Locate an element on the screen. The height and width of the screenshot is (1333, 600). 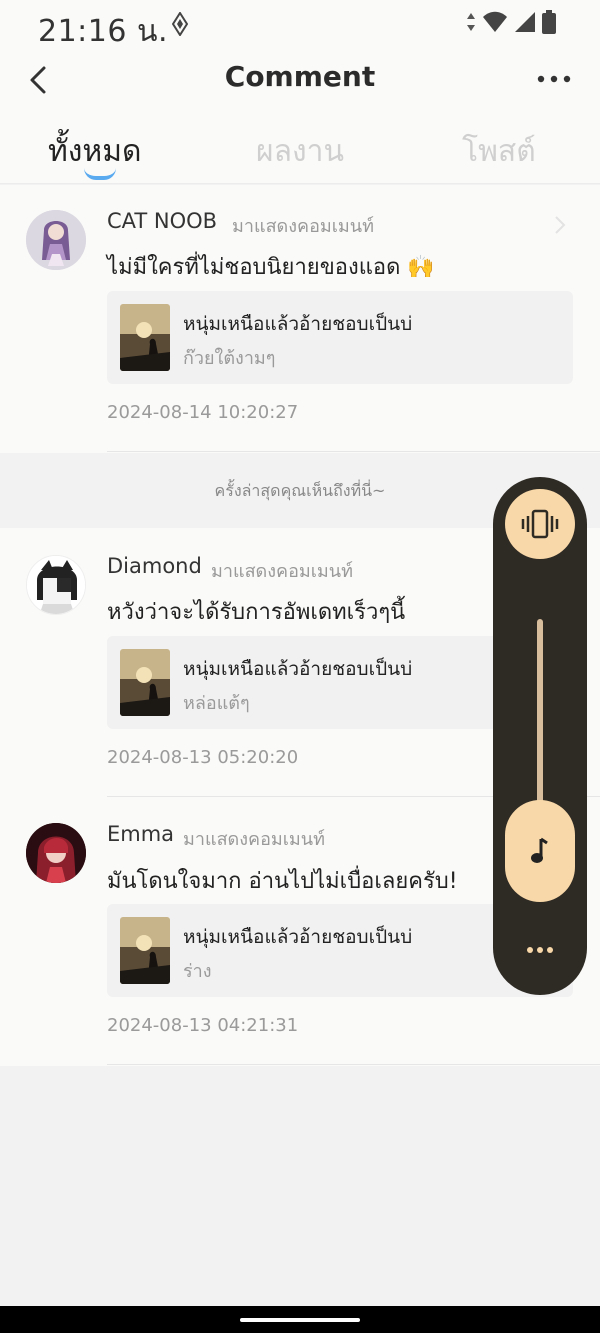
page-title: Comment is located at coordinates (300, 76).